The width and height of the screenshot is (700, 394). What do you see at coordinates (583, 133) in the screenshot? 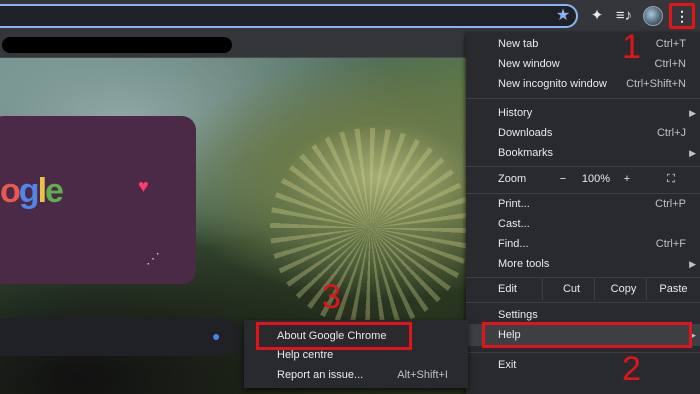
I see `menu-item-downloads: Downloads Ctrl+J` at bounding box center [583, 133].